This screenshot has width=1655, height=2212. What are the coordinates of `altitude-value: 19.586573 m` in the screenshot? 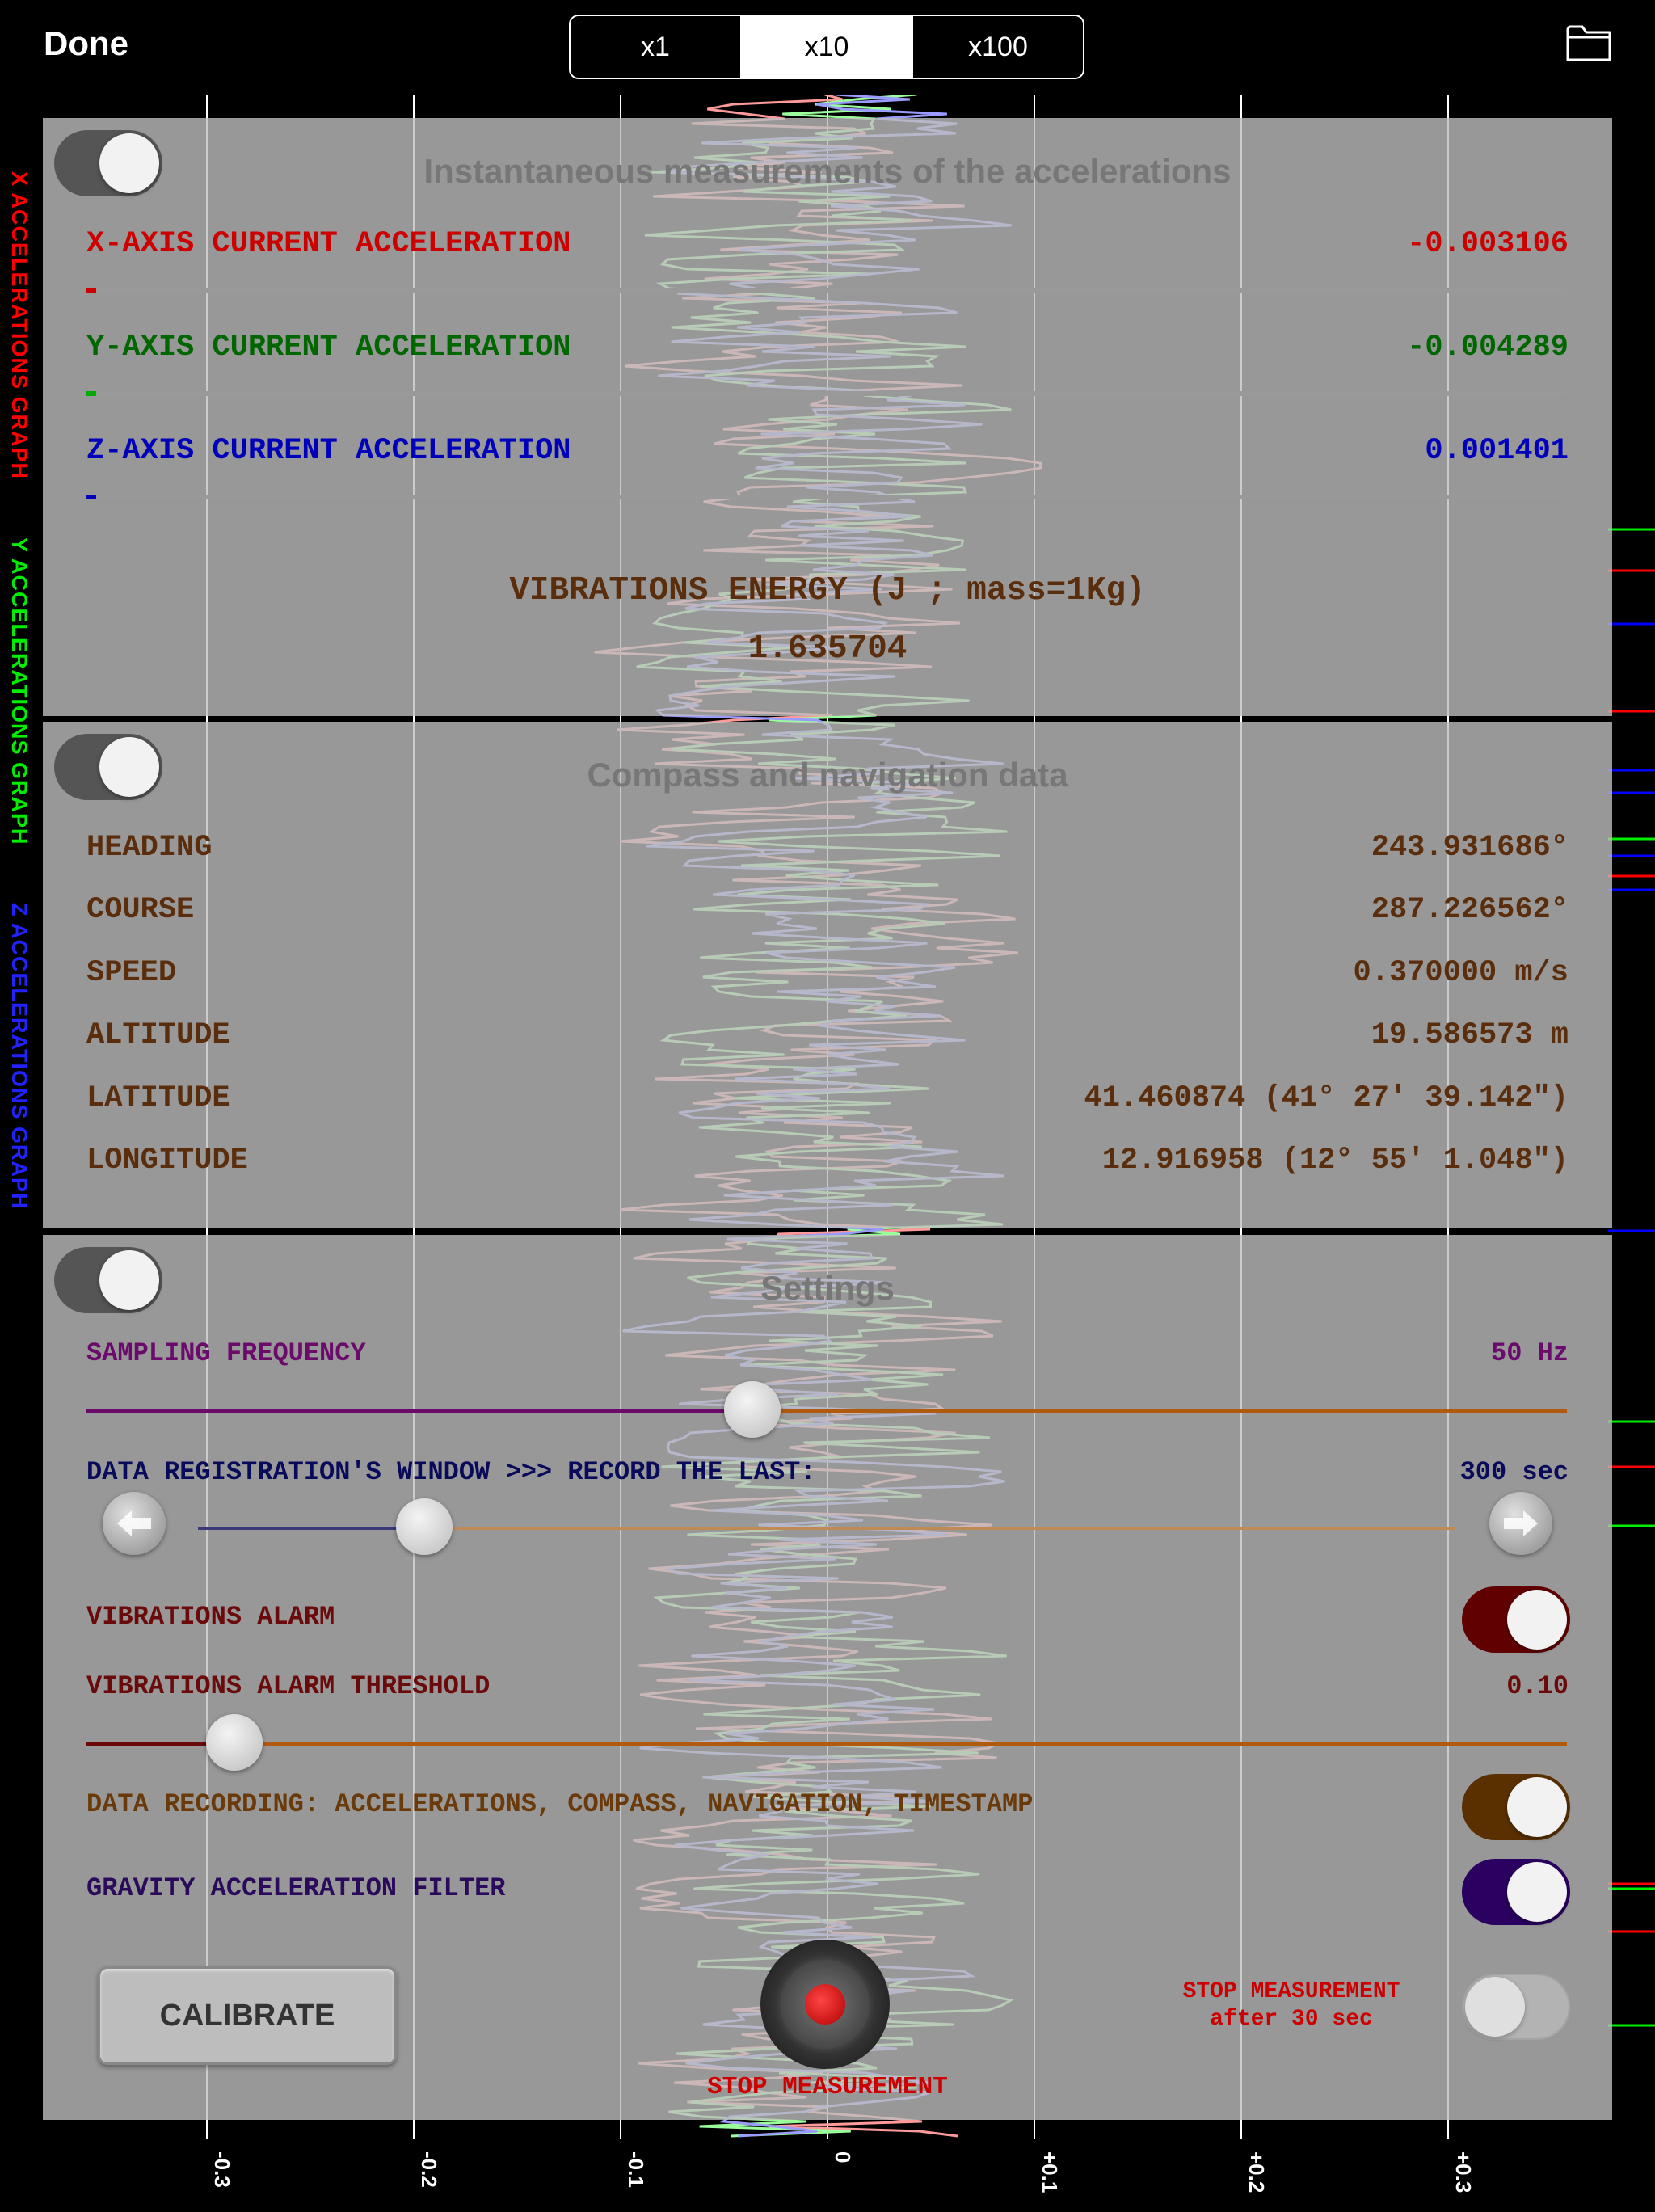 It's located at (1470, 1035).